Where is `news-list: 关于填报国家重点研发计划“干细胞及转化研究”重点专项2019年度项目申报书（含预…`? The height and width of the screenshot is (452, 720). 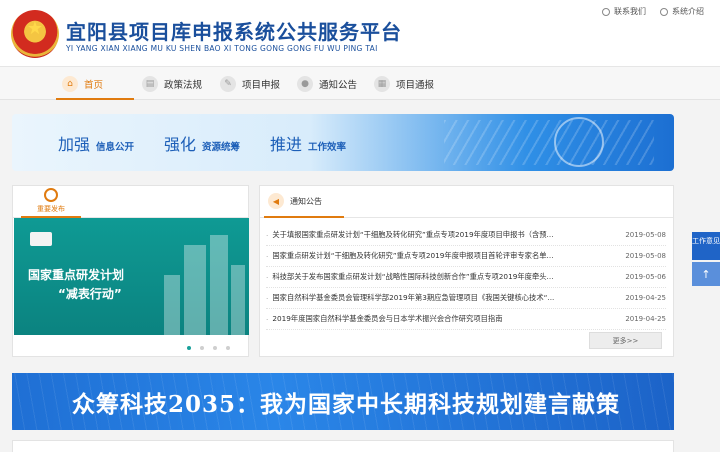 news-list: 关于填报国家重点研发计划“干细胞及转化研究”重点专项2019年度项目申报书（含预… is located at coordinates (466, 277).